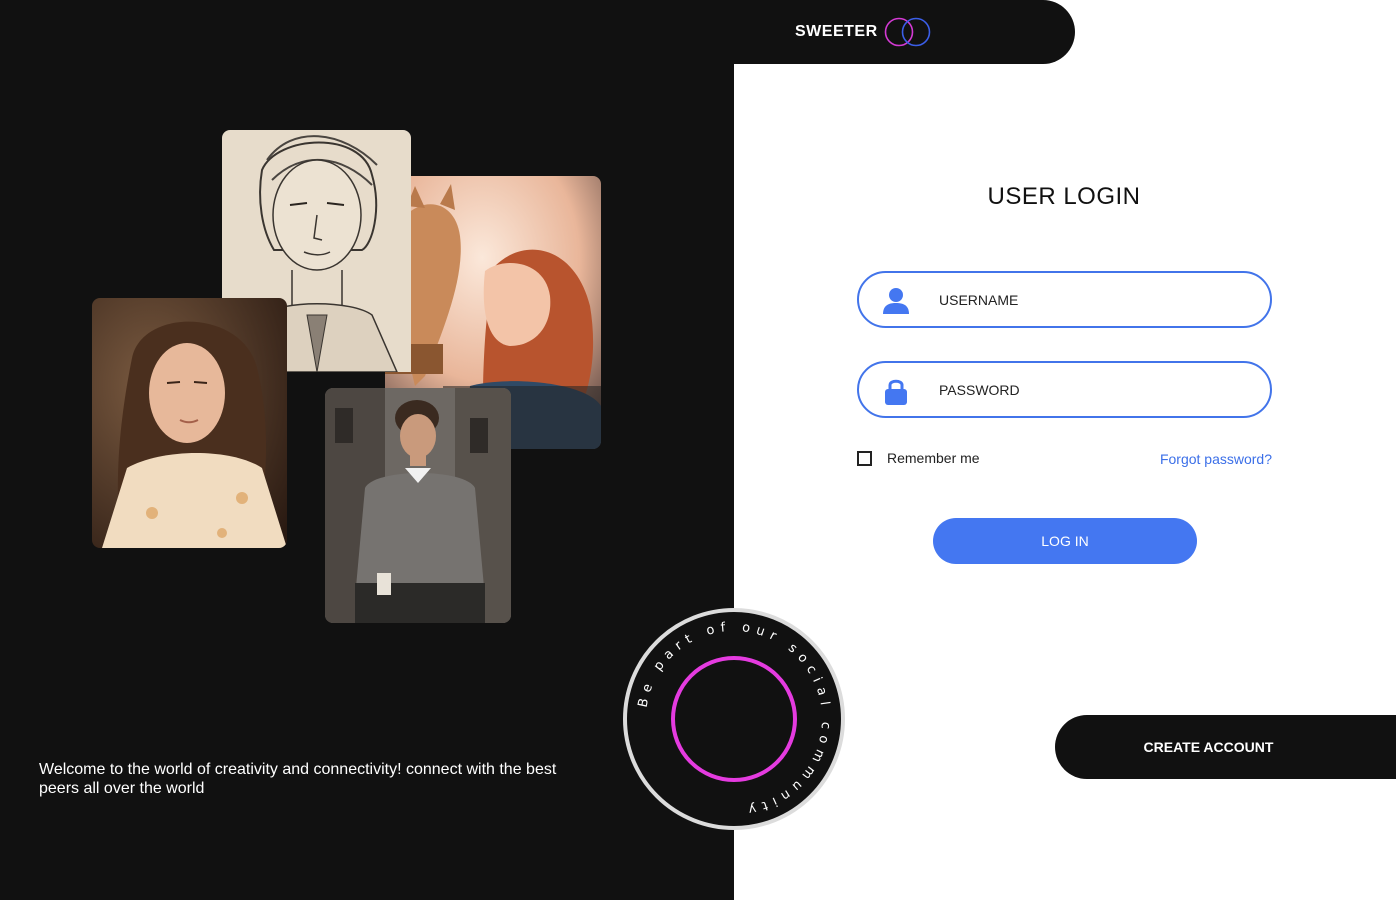 The width and height of the screenshot is (1396, 900). Describe the element at coordinates (896, 392) in the screenshot. I see `lock-icon` at that location.